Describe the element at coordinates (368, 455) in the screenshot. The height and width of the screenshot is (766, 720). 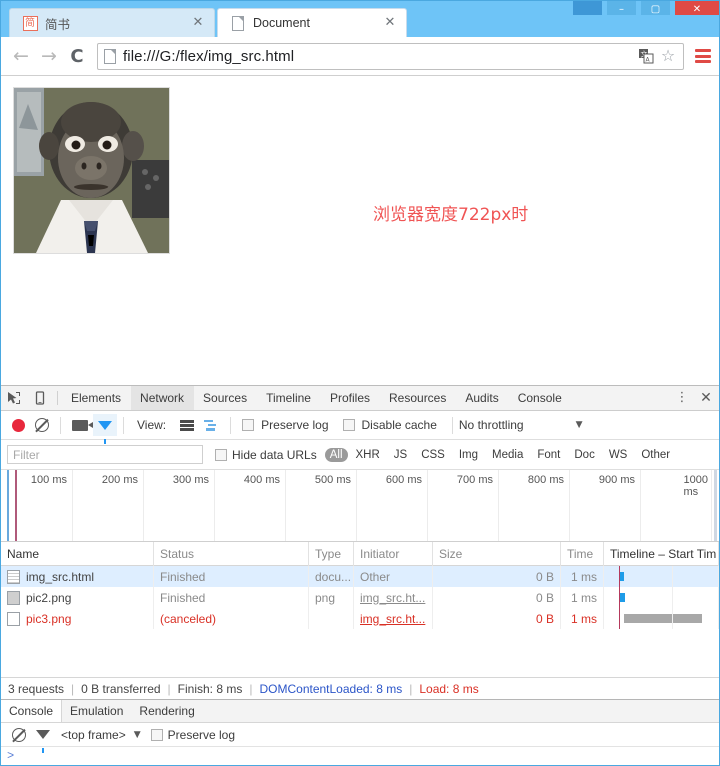
I see `type-filter-xhr: XHR` at that location.